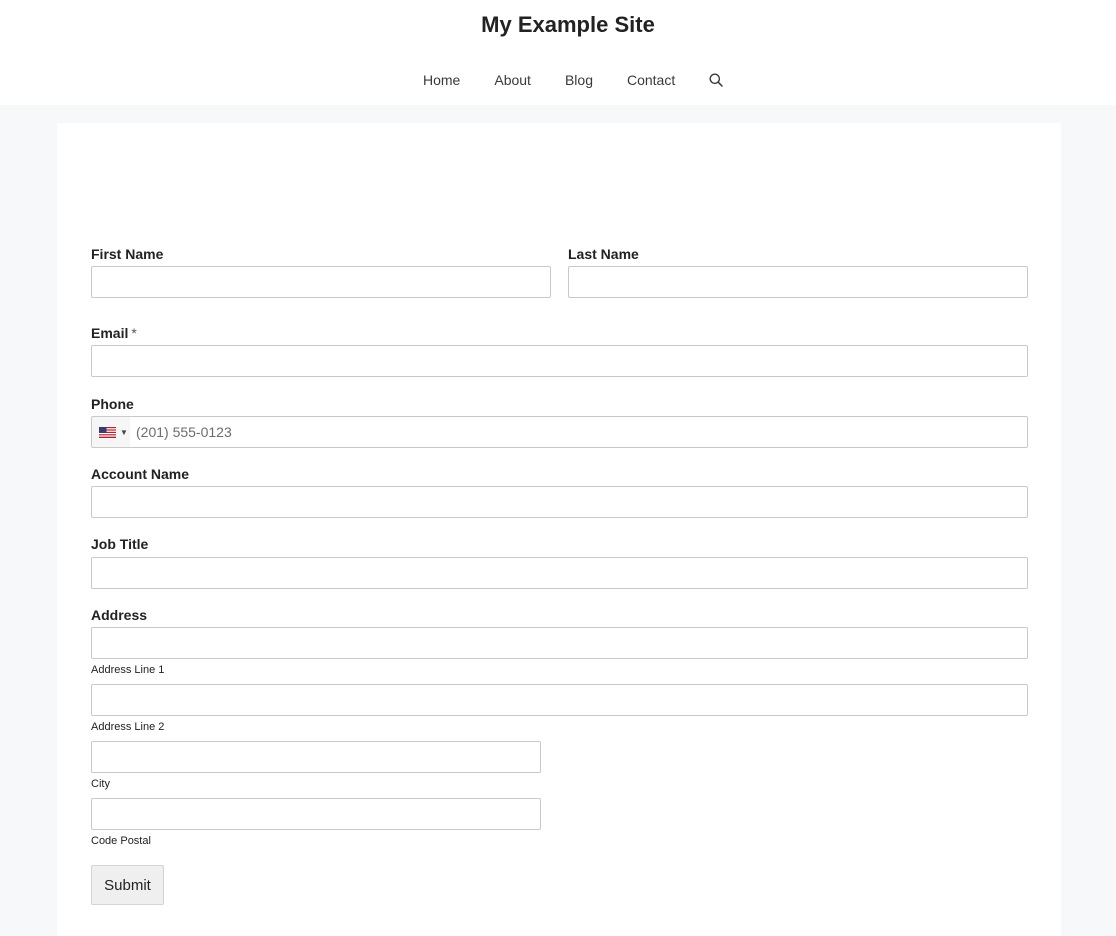 The width and height of the screenshot is (1116, 936). I want to click on nav-item-about: About, so click(512, 80).